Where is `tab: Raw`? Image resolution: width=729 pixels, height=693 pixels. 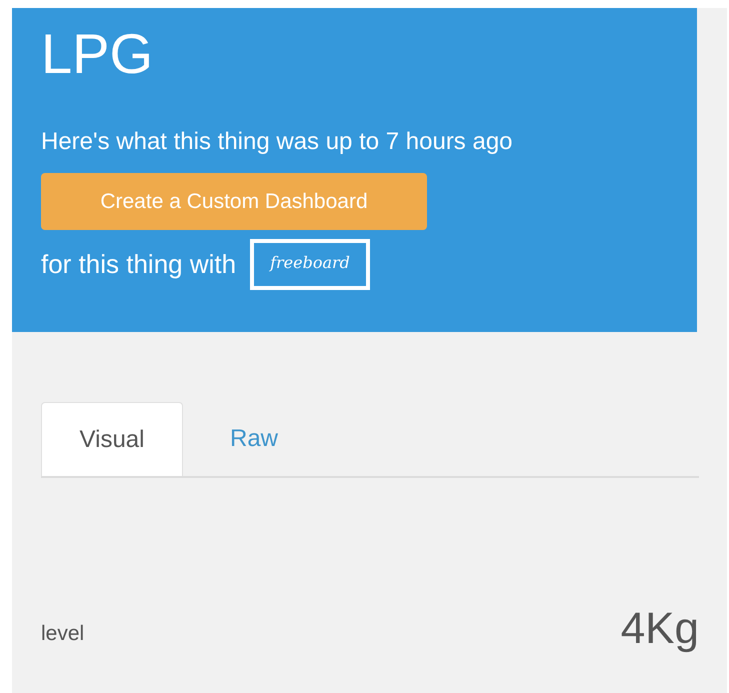
tab: Raw is located at coordinates (254, 439).